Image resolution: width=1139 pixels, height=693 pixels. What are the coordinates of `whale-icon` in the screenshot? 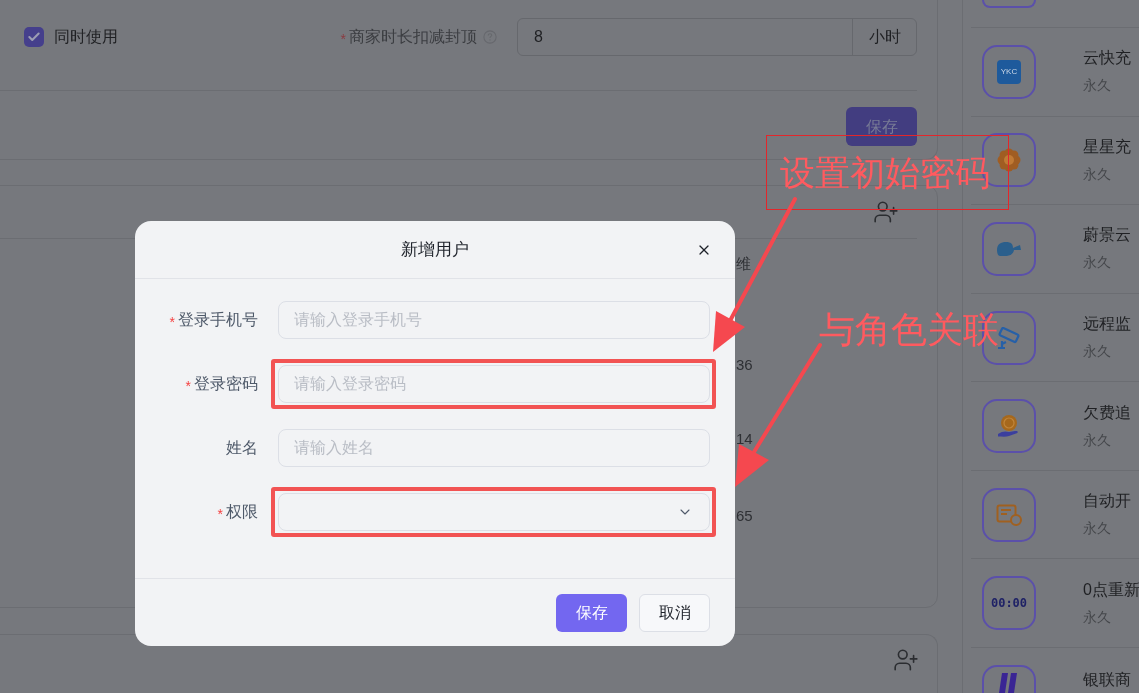 It's located at (1009, 248).